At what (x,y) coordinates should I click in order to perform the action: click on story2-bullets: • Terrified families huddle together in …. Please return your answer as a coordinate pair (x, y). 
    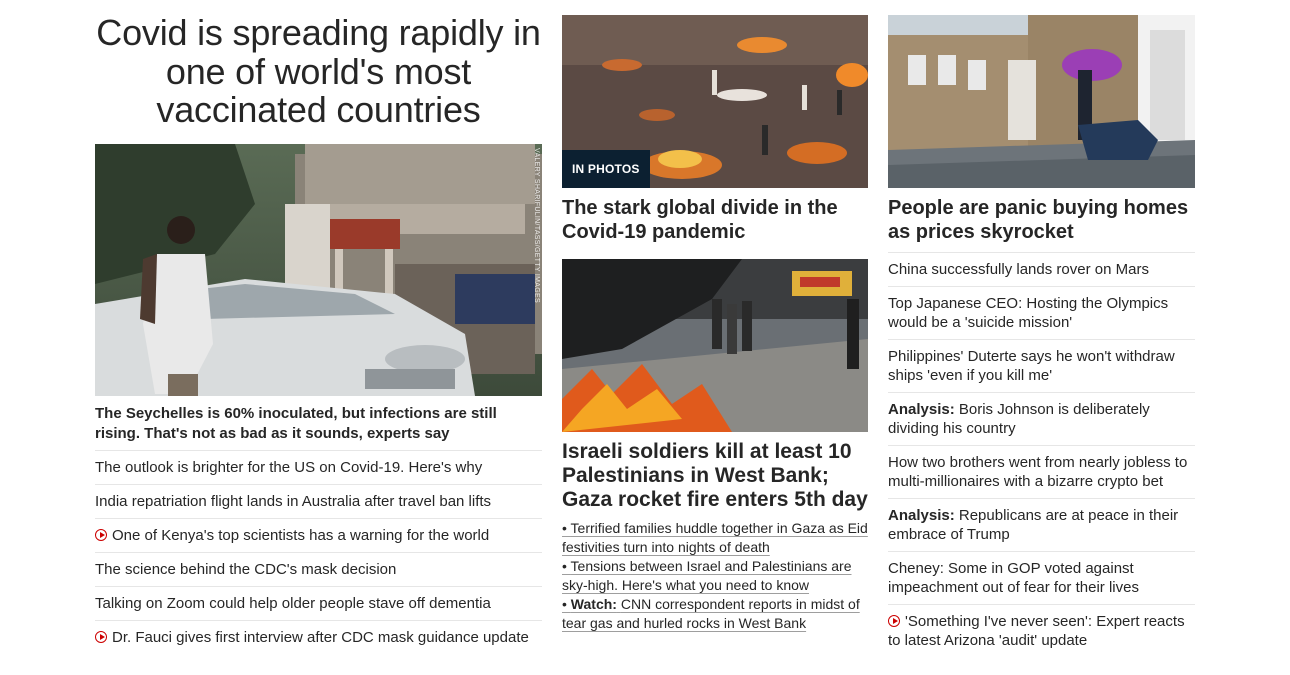
    Looking at the image, I should click on (715, 576).